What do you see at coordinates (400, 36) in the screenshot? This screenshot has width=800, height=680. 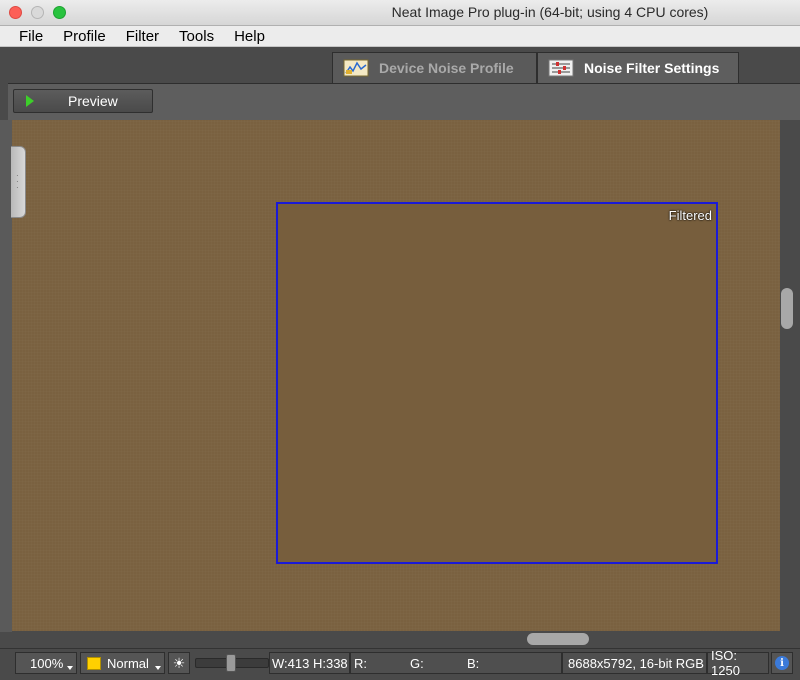 I see `menu-bar: File Profile Filter Tools Help` at bounding box center [400, 36].